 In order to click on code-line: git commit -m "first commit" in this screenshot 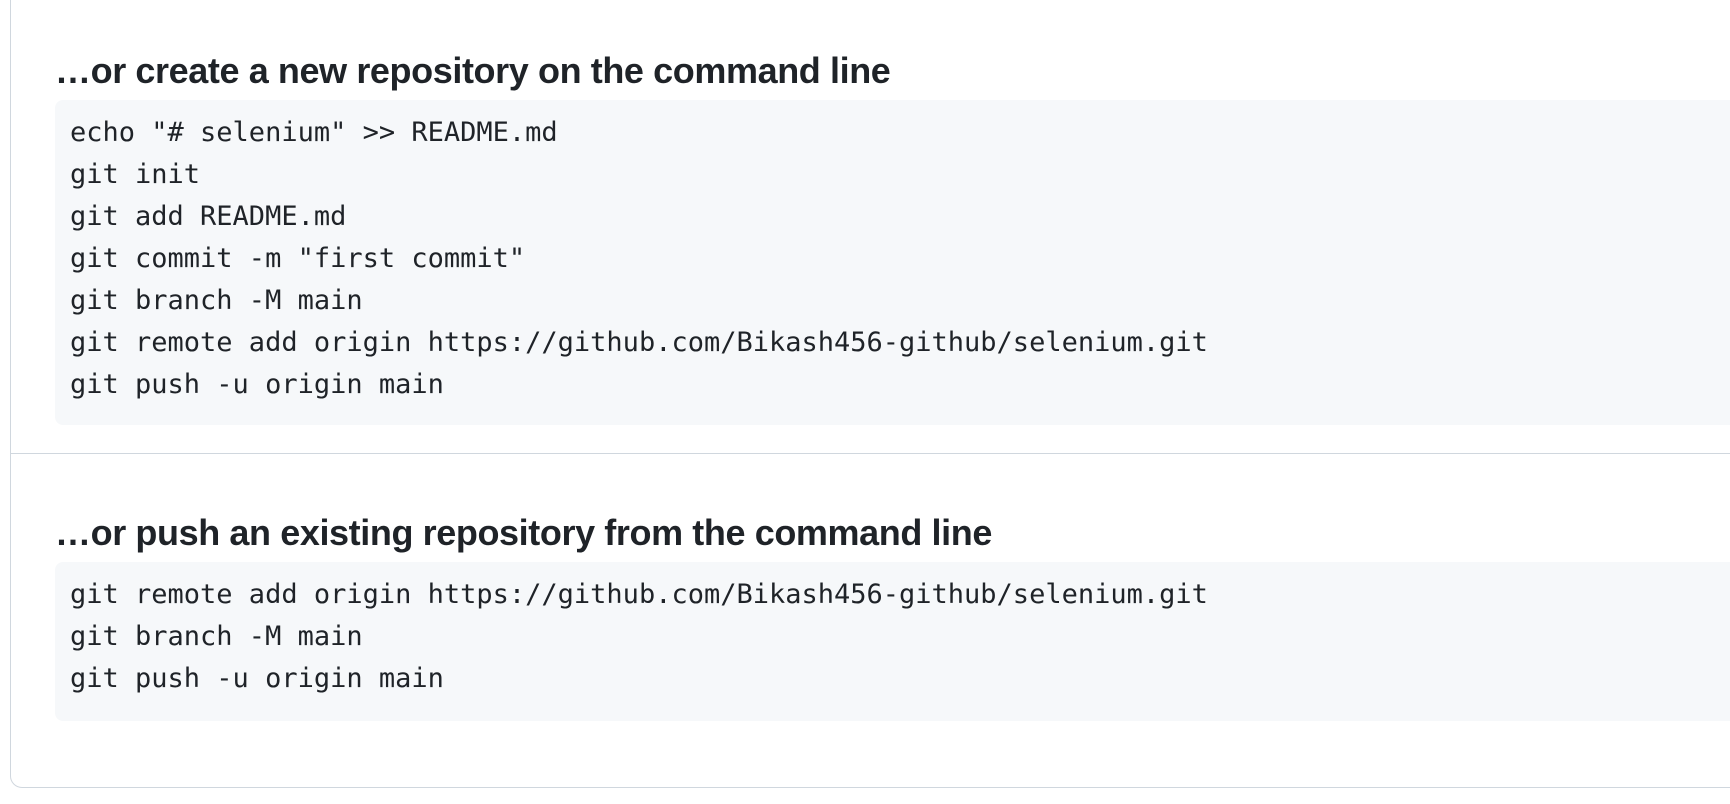, I will do `click(298, 258)`.